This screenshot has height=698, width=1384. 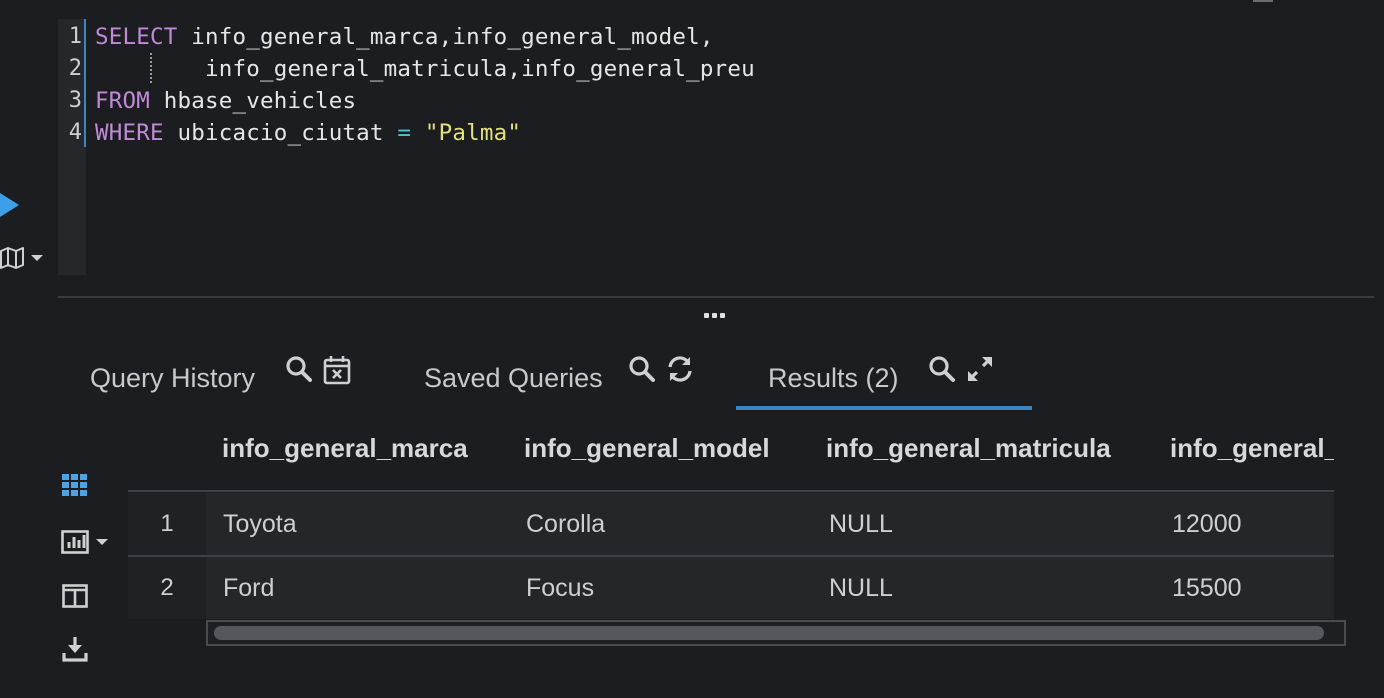 I want to click on expand-icon, so click(x=980, y=369).